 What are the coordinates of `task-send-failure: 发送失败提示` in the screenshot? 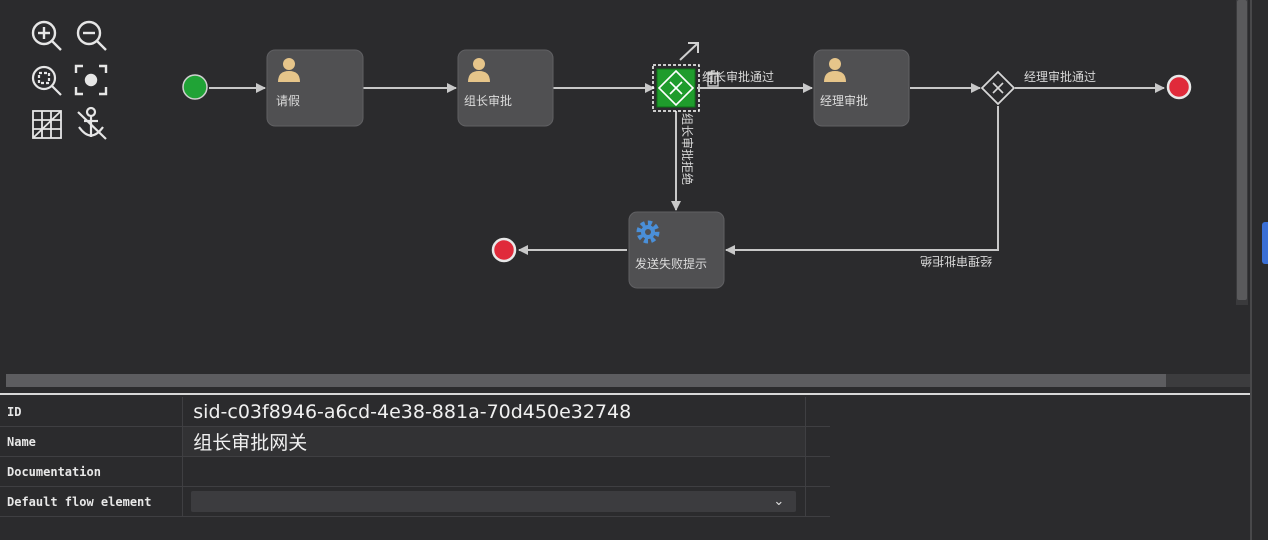 It's located at (676, 250).